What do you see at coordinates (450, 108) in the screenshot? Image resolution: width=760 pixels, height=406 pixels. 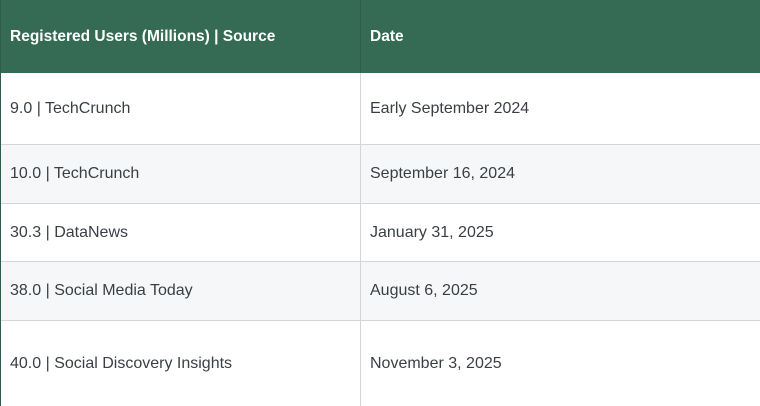 I see `date-cell: Early September 2024` at bounding box center [450, 108].